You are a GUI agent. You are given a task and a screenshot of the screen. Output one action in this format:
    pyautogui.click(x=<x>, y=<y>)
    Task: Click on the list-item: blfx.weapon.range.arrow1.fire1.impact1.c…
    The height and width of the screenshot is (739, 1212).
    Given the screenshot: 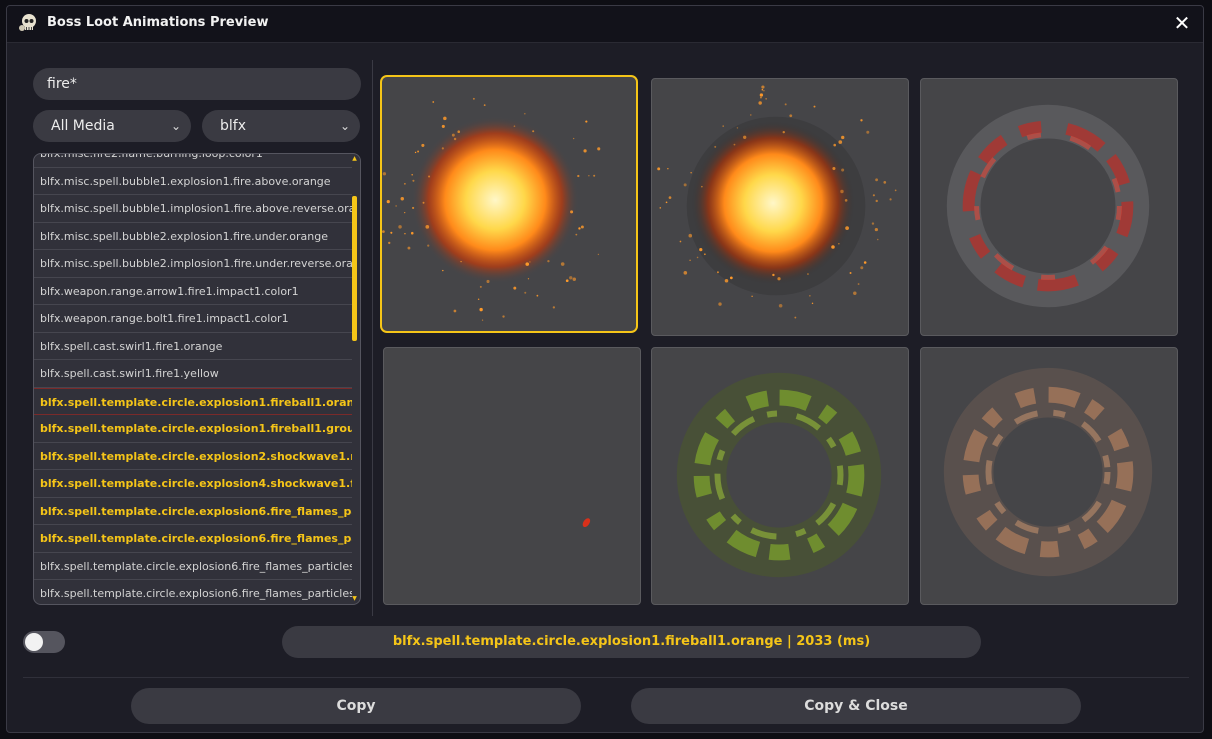 What is the action you would take?
    pyautogui.click(x=193, y=291)
    